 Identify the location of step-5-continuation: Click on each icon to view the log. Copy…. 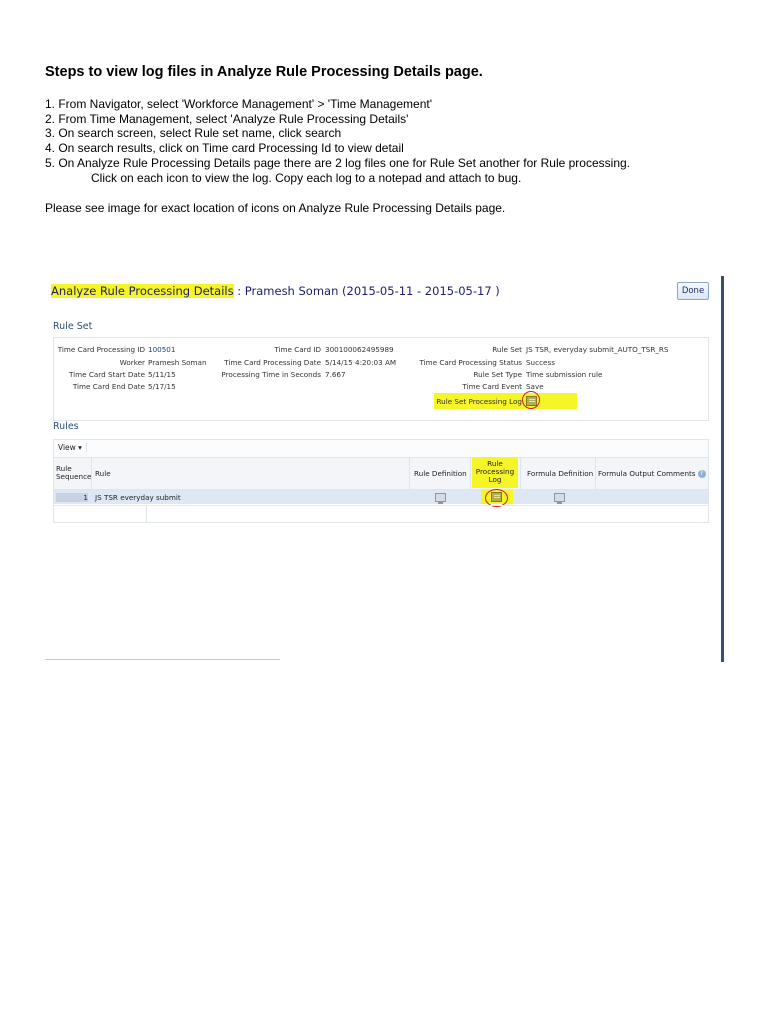
(306, 177).